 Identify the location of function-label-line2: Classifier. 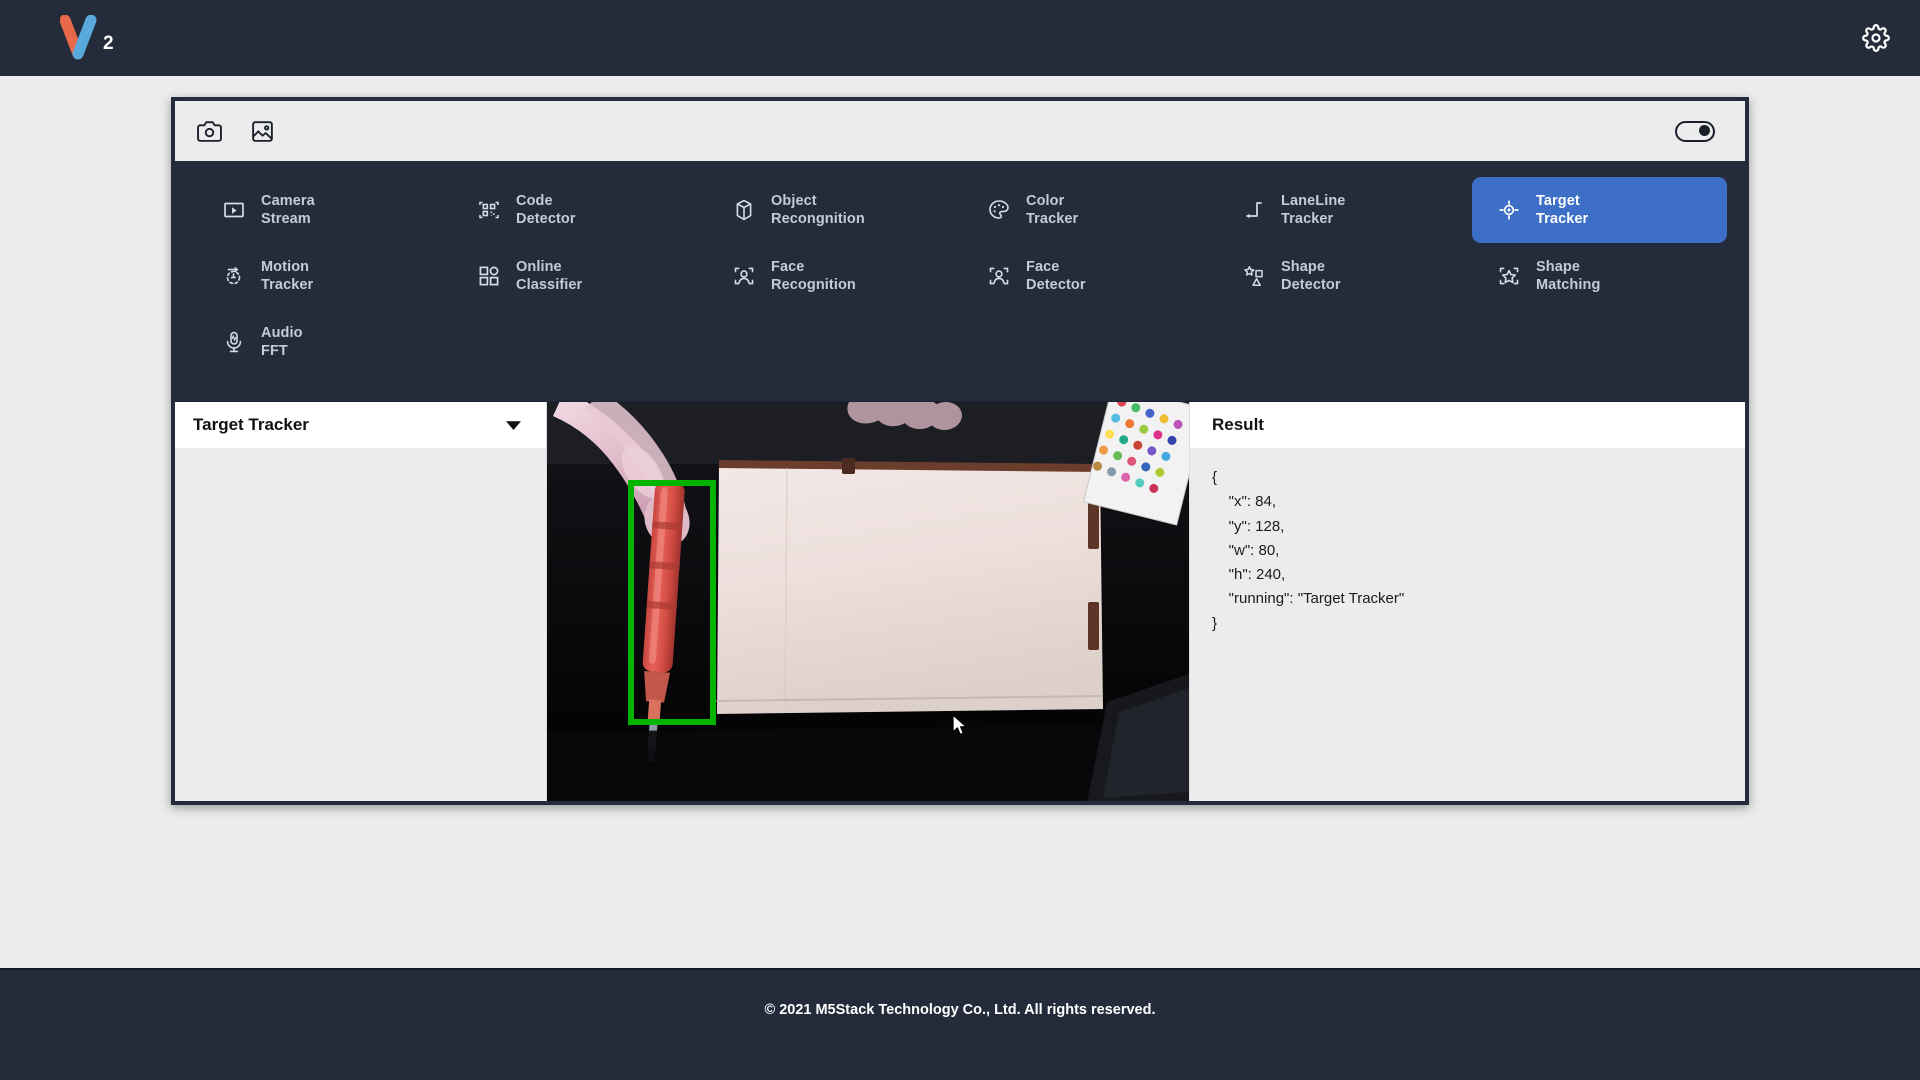
(549, 285).